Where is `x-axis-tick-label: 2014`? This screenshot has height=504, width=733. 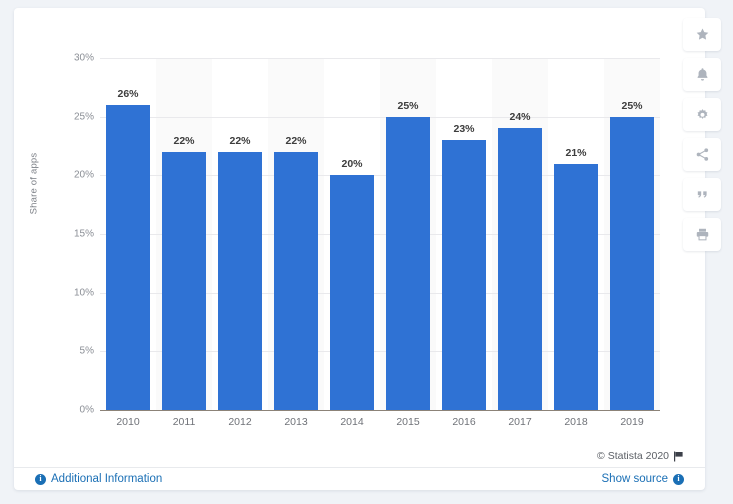 x-axis-tick-label: 2014 is located at coordinates (352, 422).